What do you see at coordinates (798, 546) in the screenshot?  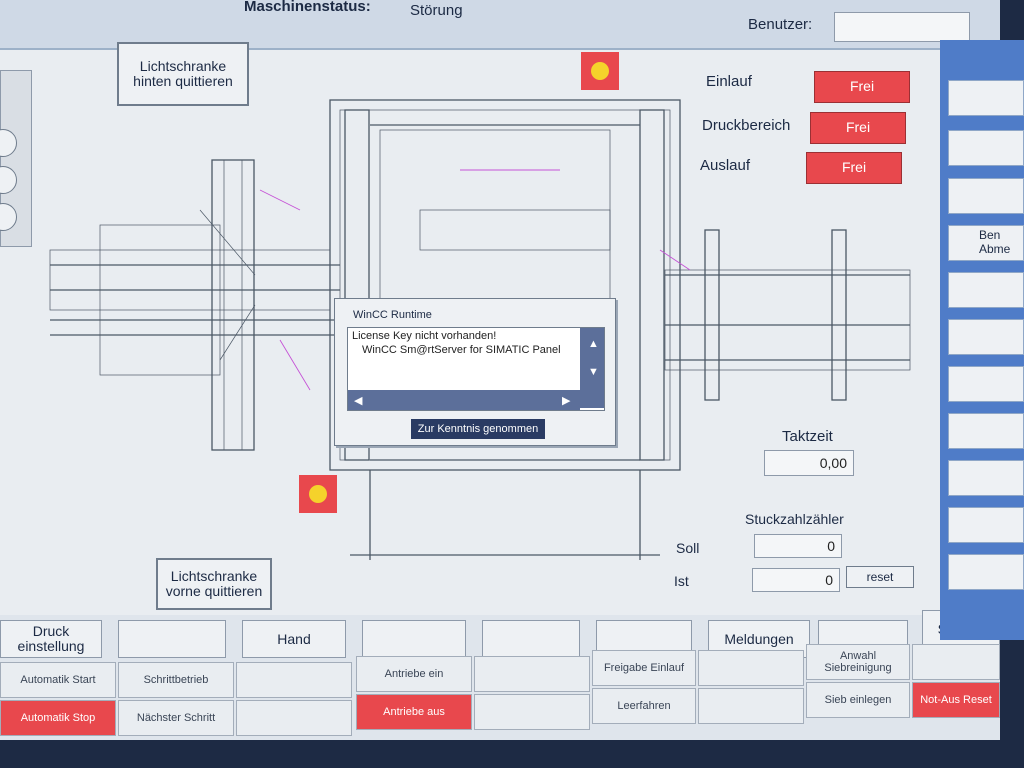 I see `soll-value: 0` at bounding box center [798, 546].